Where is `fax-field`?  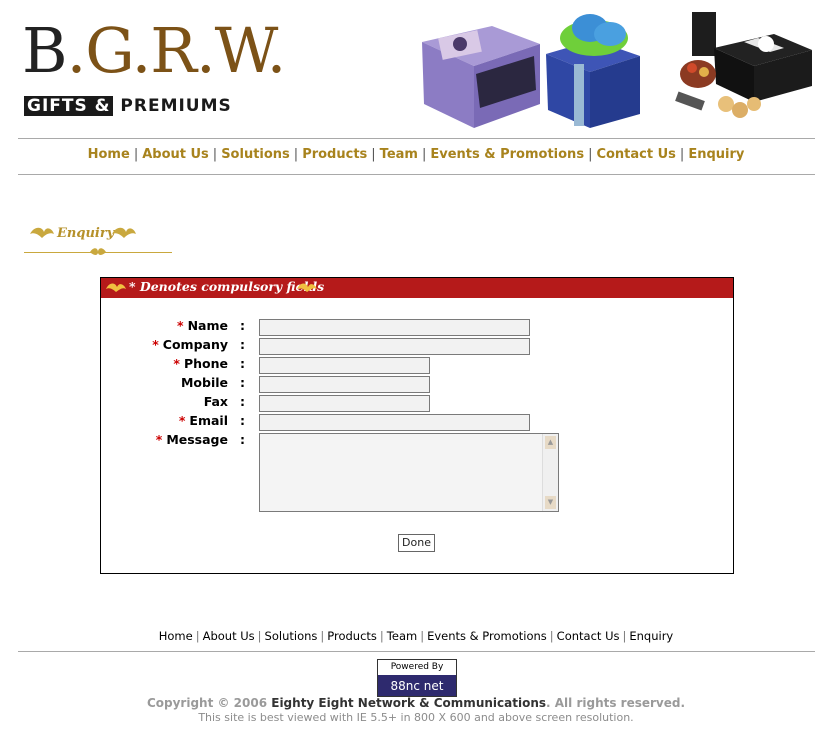
fax-field is located at coordinates (344, 403).